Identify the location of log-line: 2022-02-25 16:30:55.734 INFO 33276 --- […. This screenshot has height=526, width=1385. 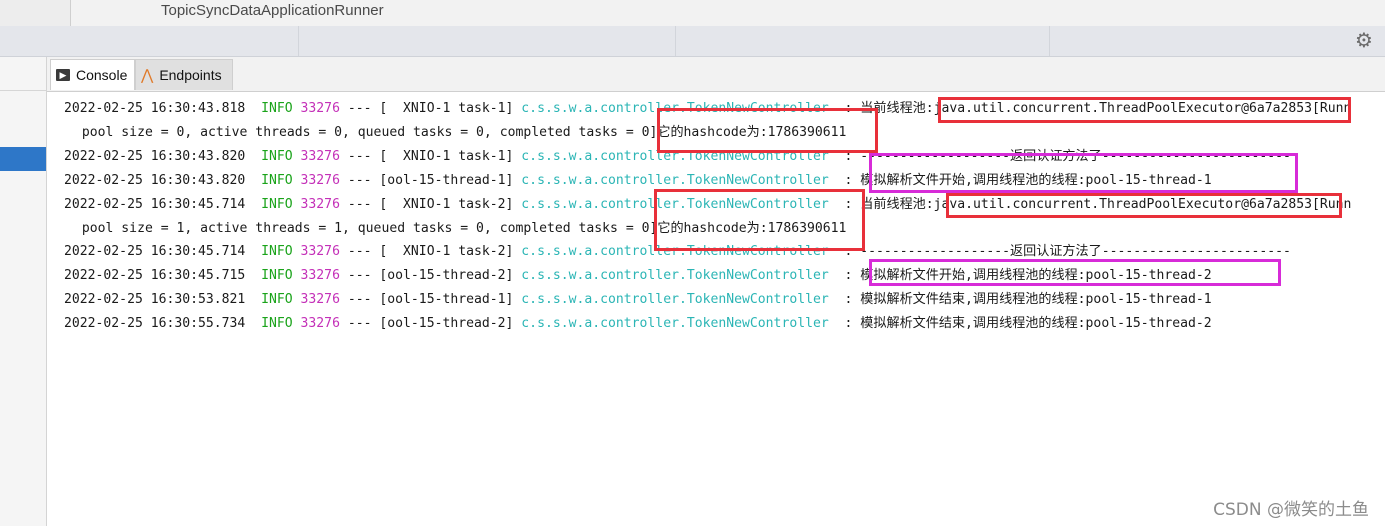
(638, 324).